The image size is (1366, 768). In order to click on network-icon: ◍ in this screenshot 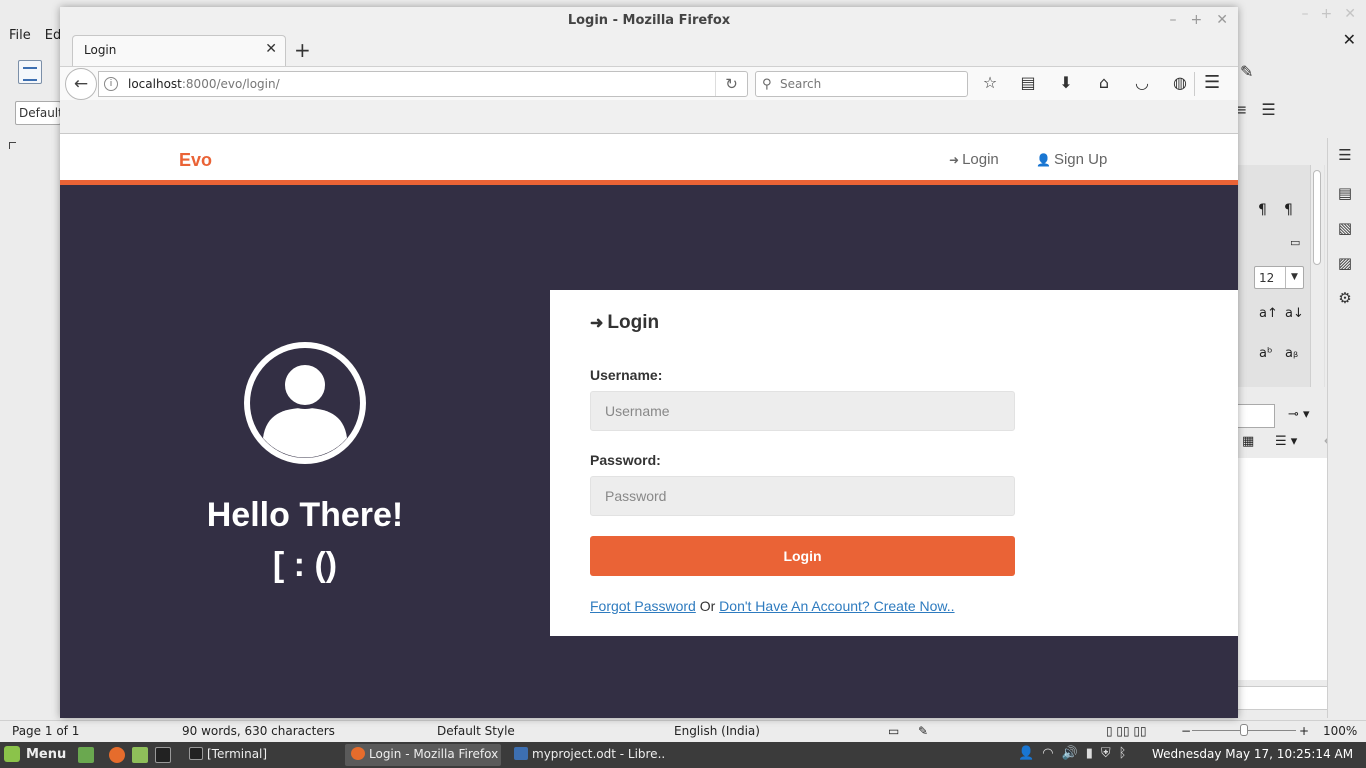, I will do `click(1180, 82)`.